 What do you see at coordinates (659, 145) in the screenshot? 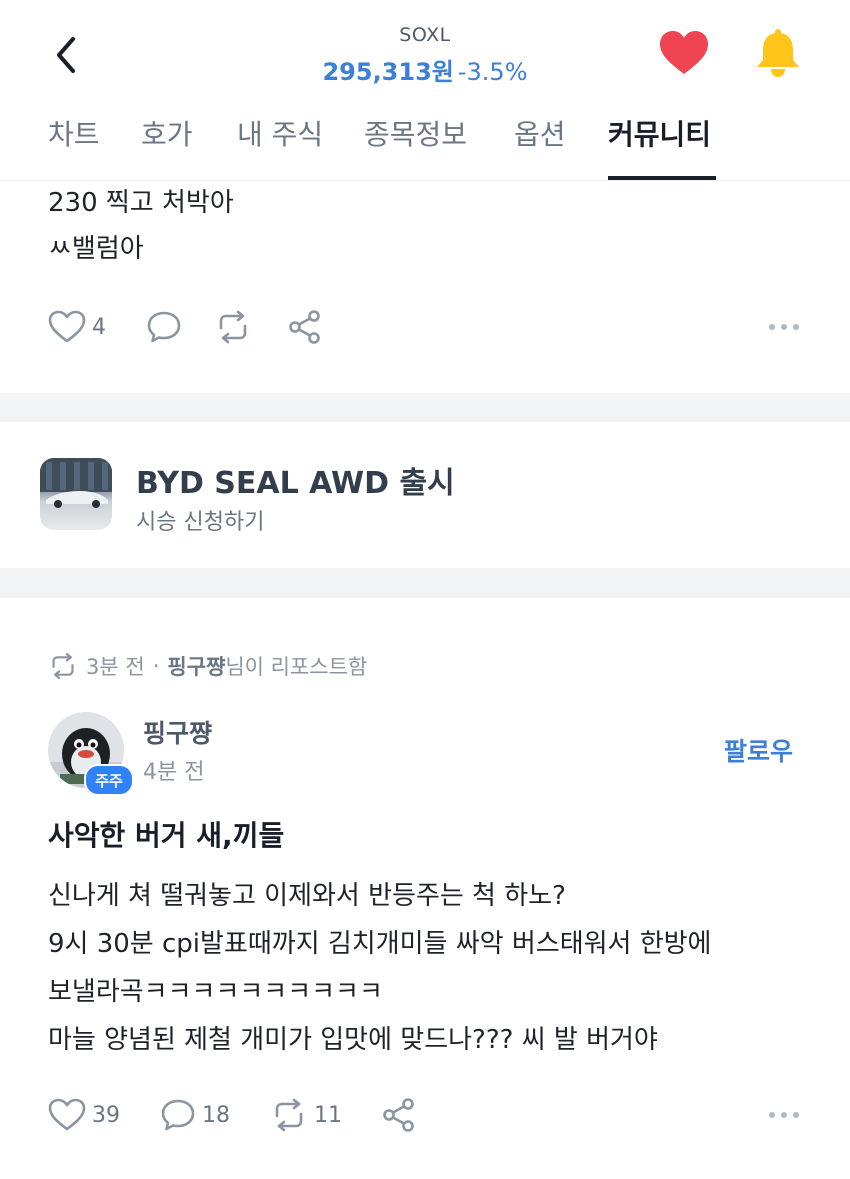
I see `tab-community: 커뮤니티` at bounding box center [659, 145].